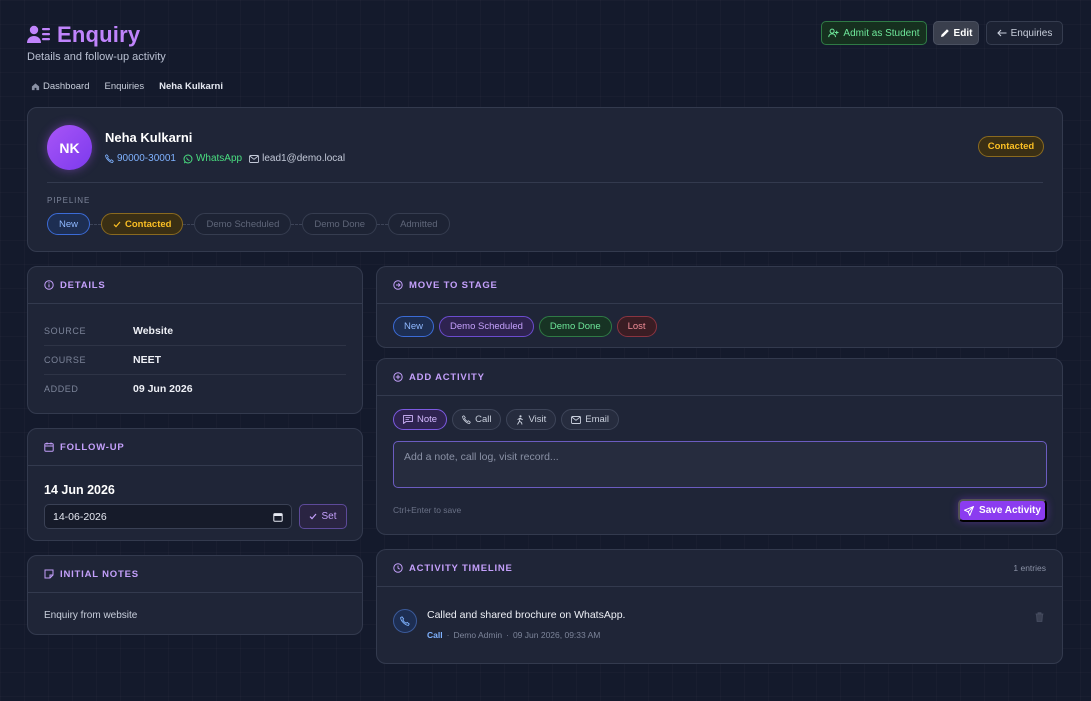 This screenshot has height=701, width=1091. I want to click on timeline-entry-text: Called and shared brochure on WhatsApp., so click(526, 615).